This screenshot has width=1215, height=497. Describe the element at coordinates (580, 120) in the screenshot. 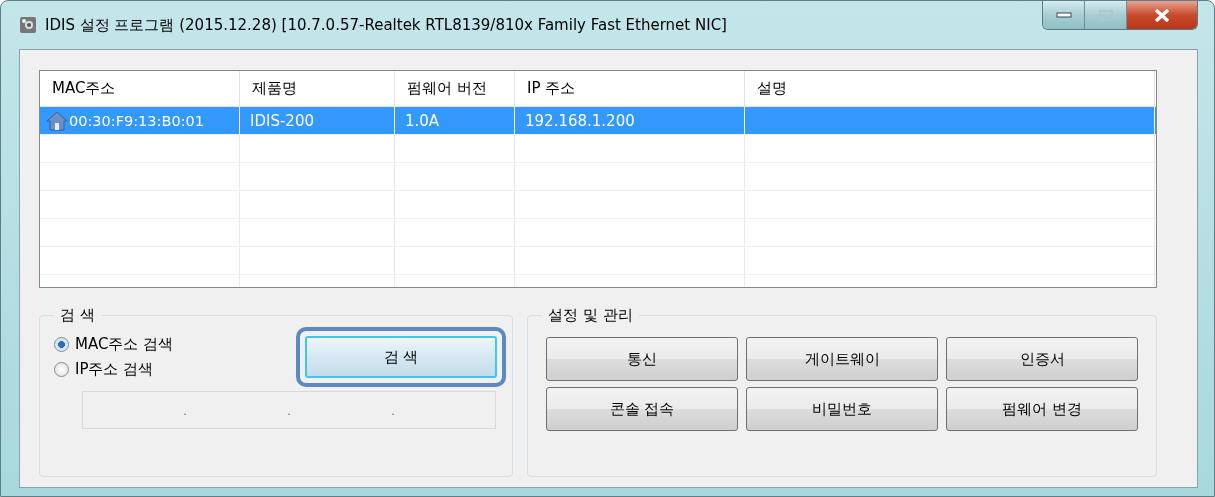

I see `table-cell: 192.168.1.200` at that location.